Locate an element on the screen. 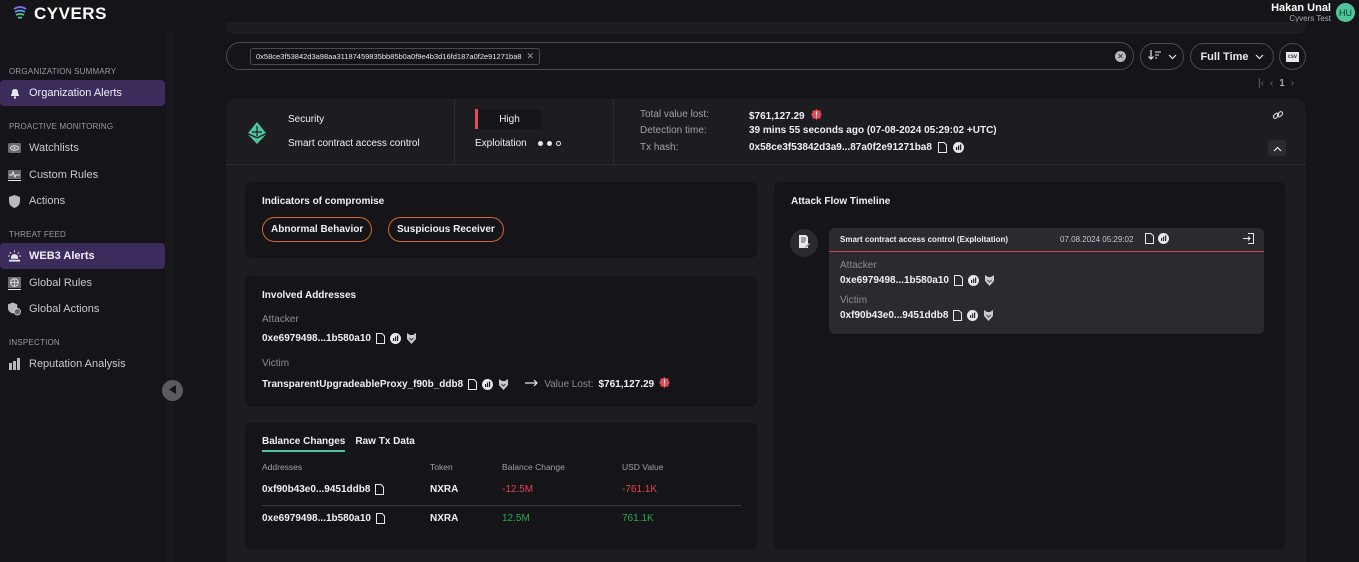  shield-icon is located at coordinates (14, 201).